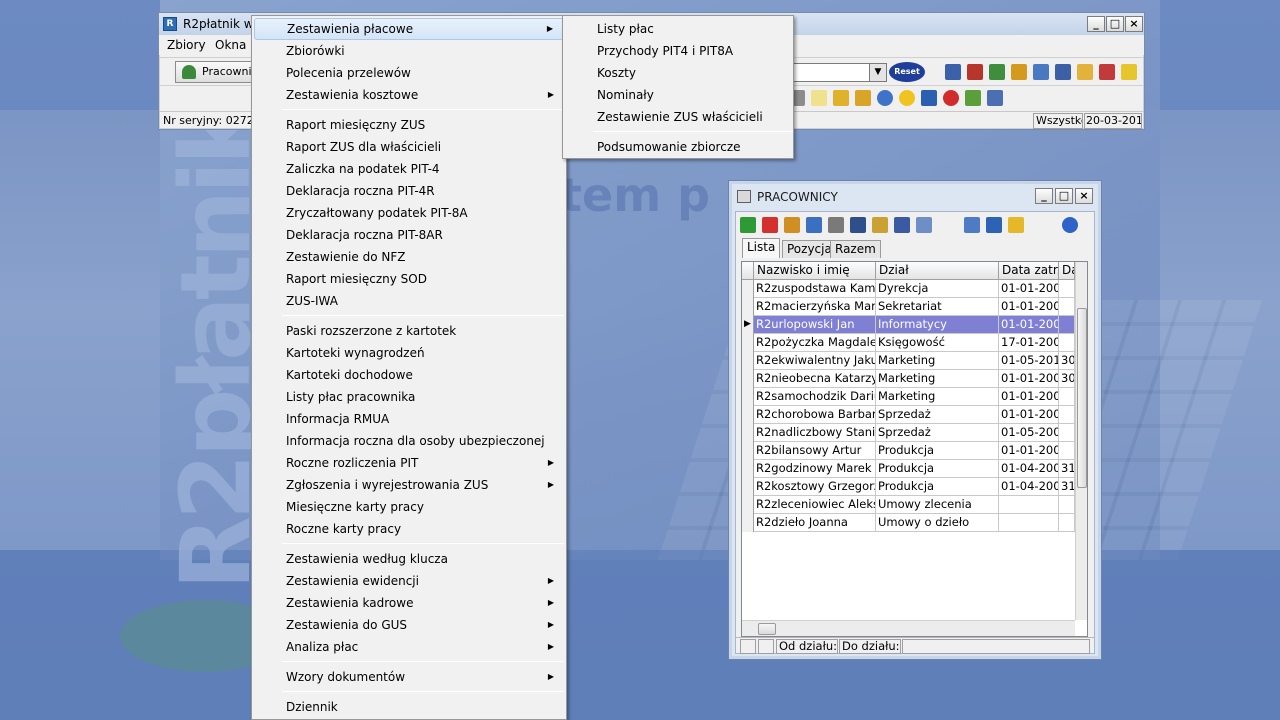 This screenshot has height=720, width=1280. I want to click on calendar-icon, so click(1085, 72).